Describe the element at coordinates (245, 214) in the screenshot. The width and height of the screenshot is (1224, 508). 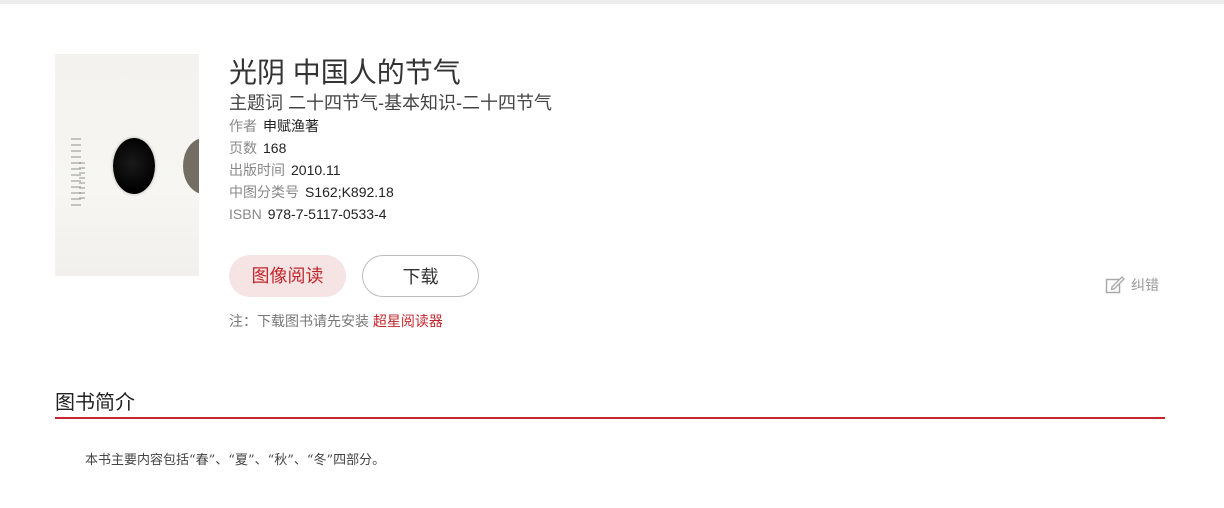
I see `meta-label: ISBN` at that location.